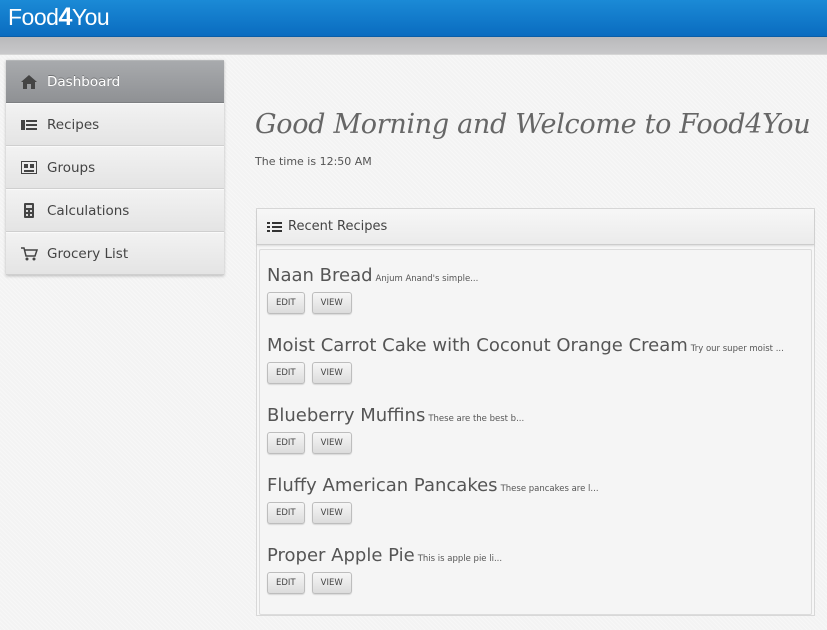 This screenshot has height=630, width=827. What do you see at coordinates (413, 46) in the screenshot?
I see `header-sub-bar` at bounding box center [413, 46].